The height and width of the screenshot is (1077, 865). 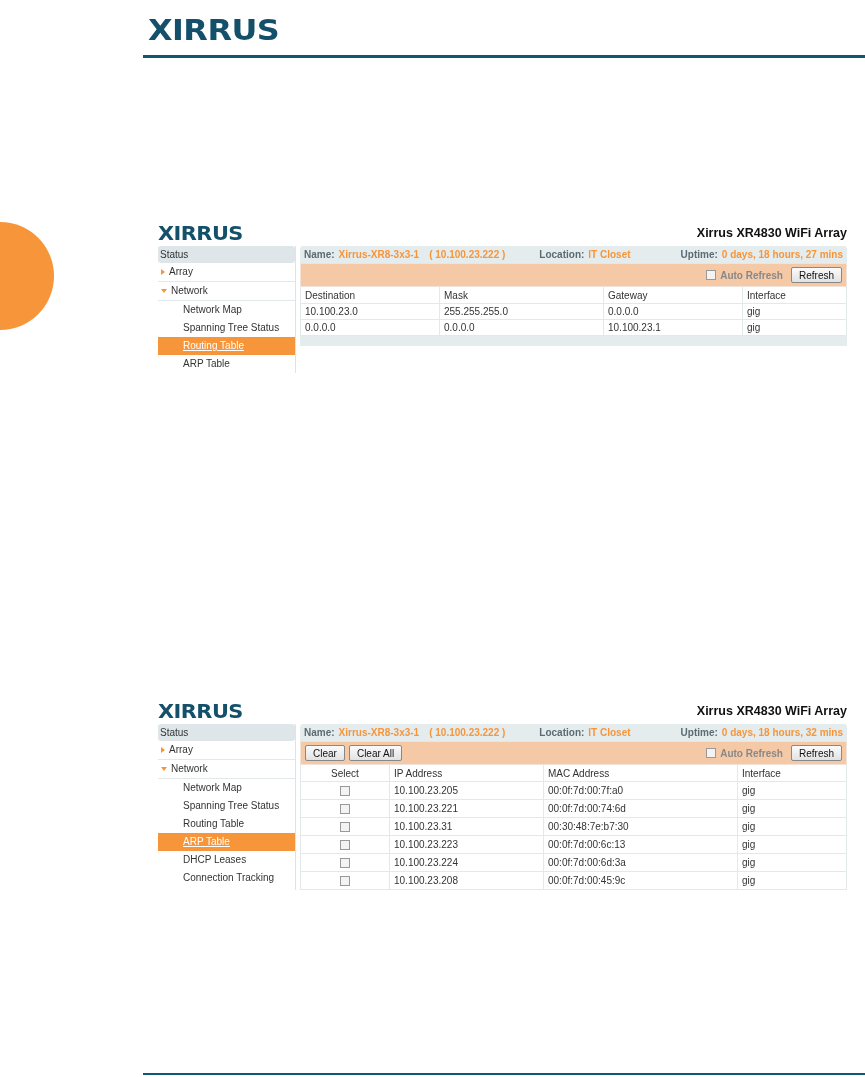 What do you see at coordinates (640, 880) in the screenshot?
I see `table-cell: 00:0f:7d:00:45:9c` at bounding box center [640, 880].